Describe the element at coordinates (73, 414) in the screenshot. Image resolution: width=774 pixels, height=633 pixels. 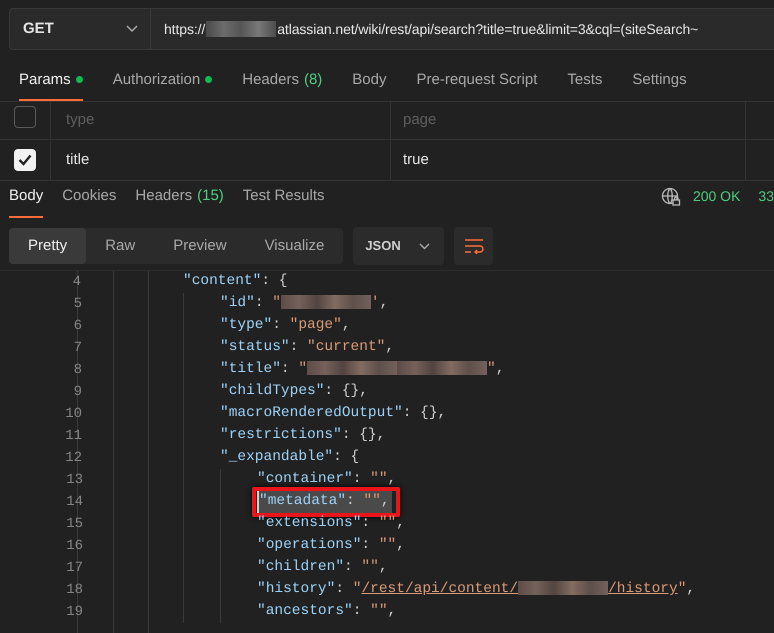
I see `line-number: 10` at that location.